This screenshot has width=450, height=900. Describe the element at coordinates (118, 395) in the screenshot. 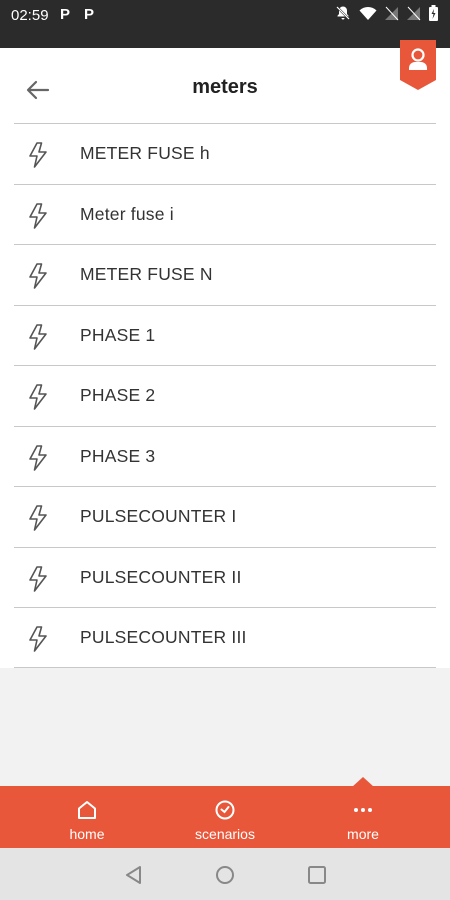

I see `meter-label: PHASE 2` at that location.